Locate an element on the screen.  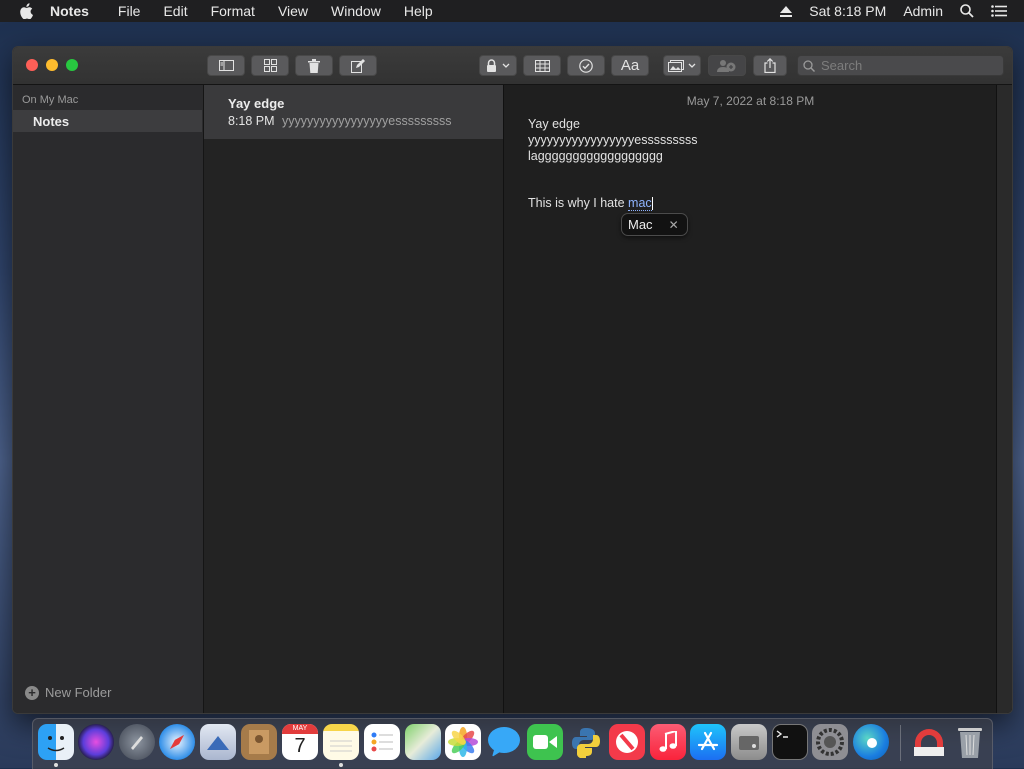
news-icon is located at coordinates (627, 742).